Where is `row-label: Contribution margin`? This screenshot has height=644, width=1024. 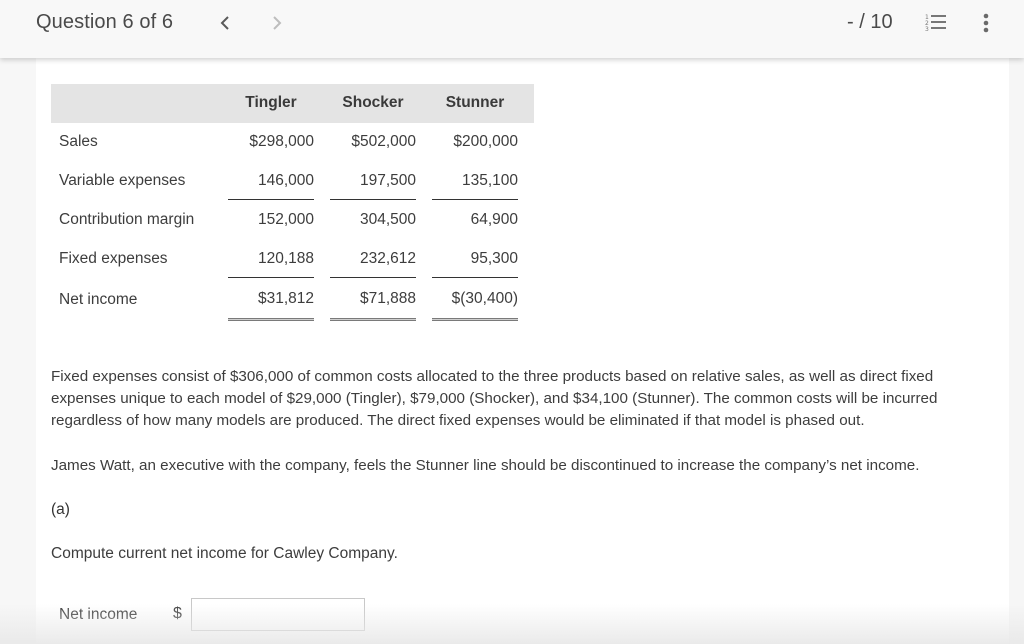 row-label: Contribution margin is located at coordinates (127, 219).